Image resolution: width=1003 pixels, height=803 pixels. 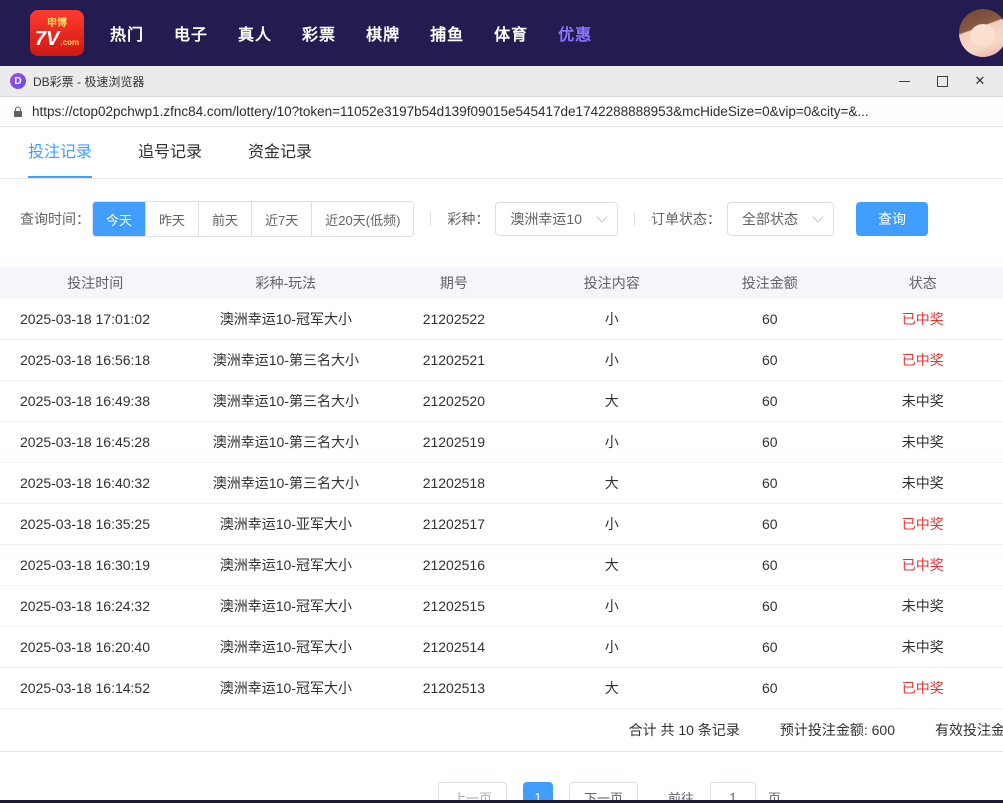 What do you see at coordinates (281, 219) in the screenshot?
I see `time-filter-button: 近7天` at bounding box center [281, 219].